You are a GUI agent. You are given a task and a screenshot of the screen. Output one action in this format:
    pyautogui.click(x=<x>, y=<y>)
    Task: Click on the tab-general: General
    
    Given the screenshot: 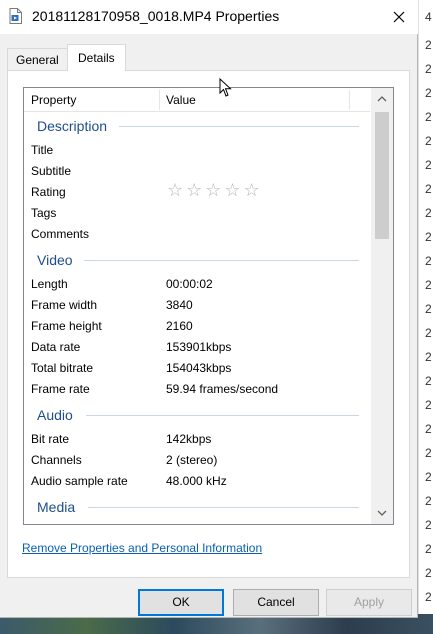 What is the action you would take?
    pyautogui.click(x=37, y=59)
    